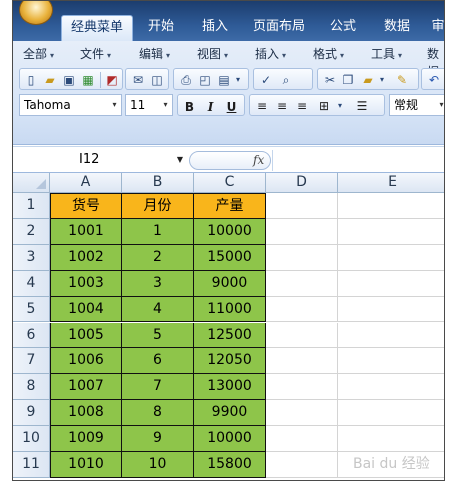  What do you see at coordinates (86, 257) in the screenshot?
I see `cell-a3: 1002` at bounding box center [86, 257].